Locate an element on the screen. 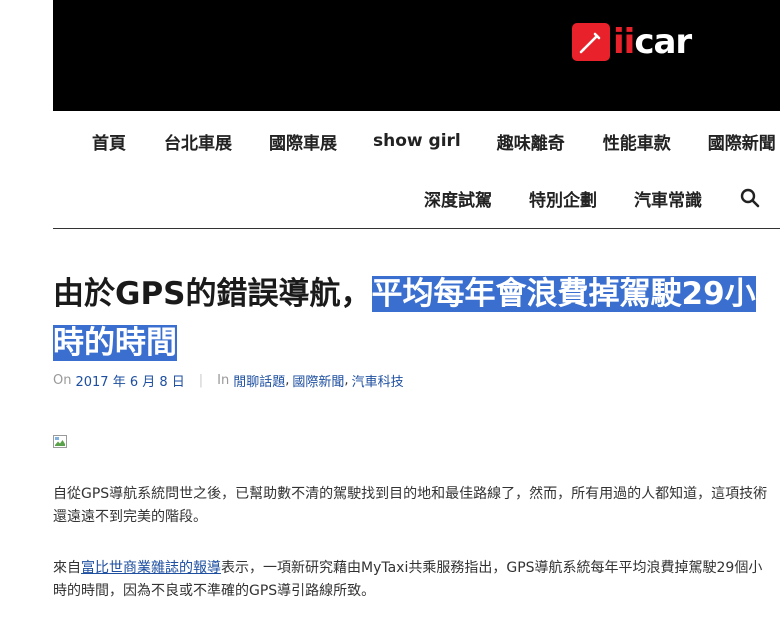 This screenshot has height=618, width=780. meta-on-label: On is located at coordinates (62, 380).